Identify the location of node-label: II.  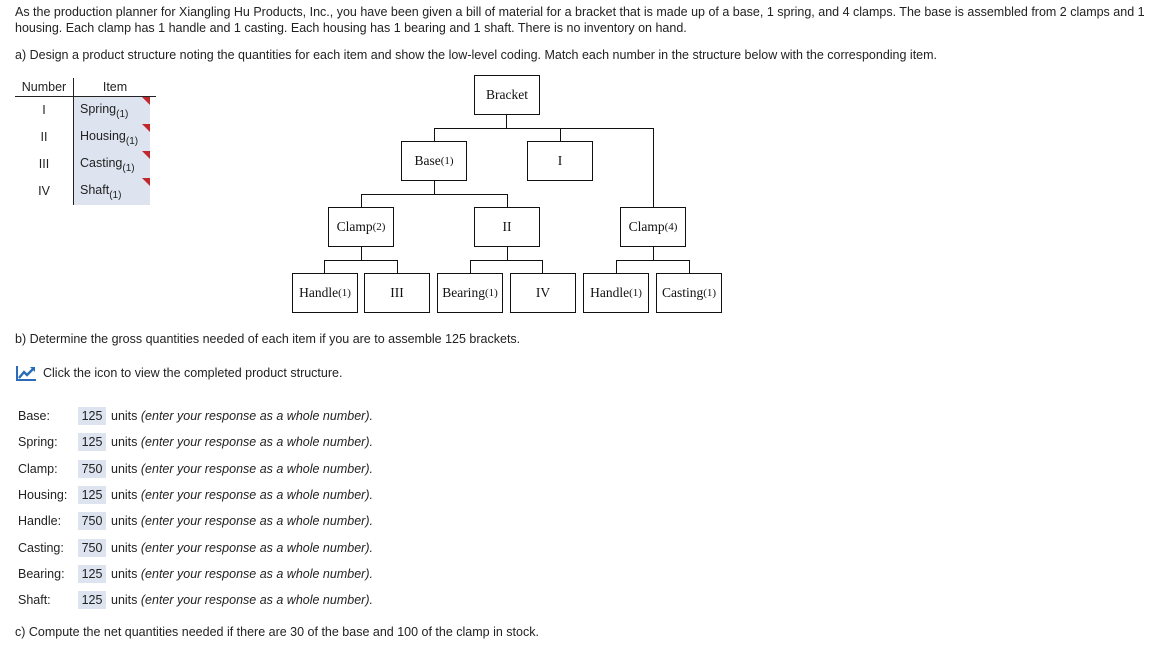
(507, 226).